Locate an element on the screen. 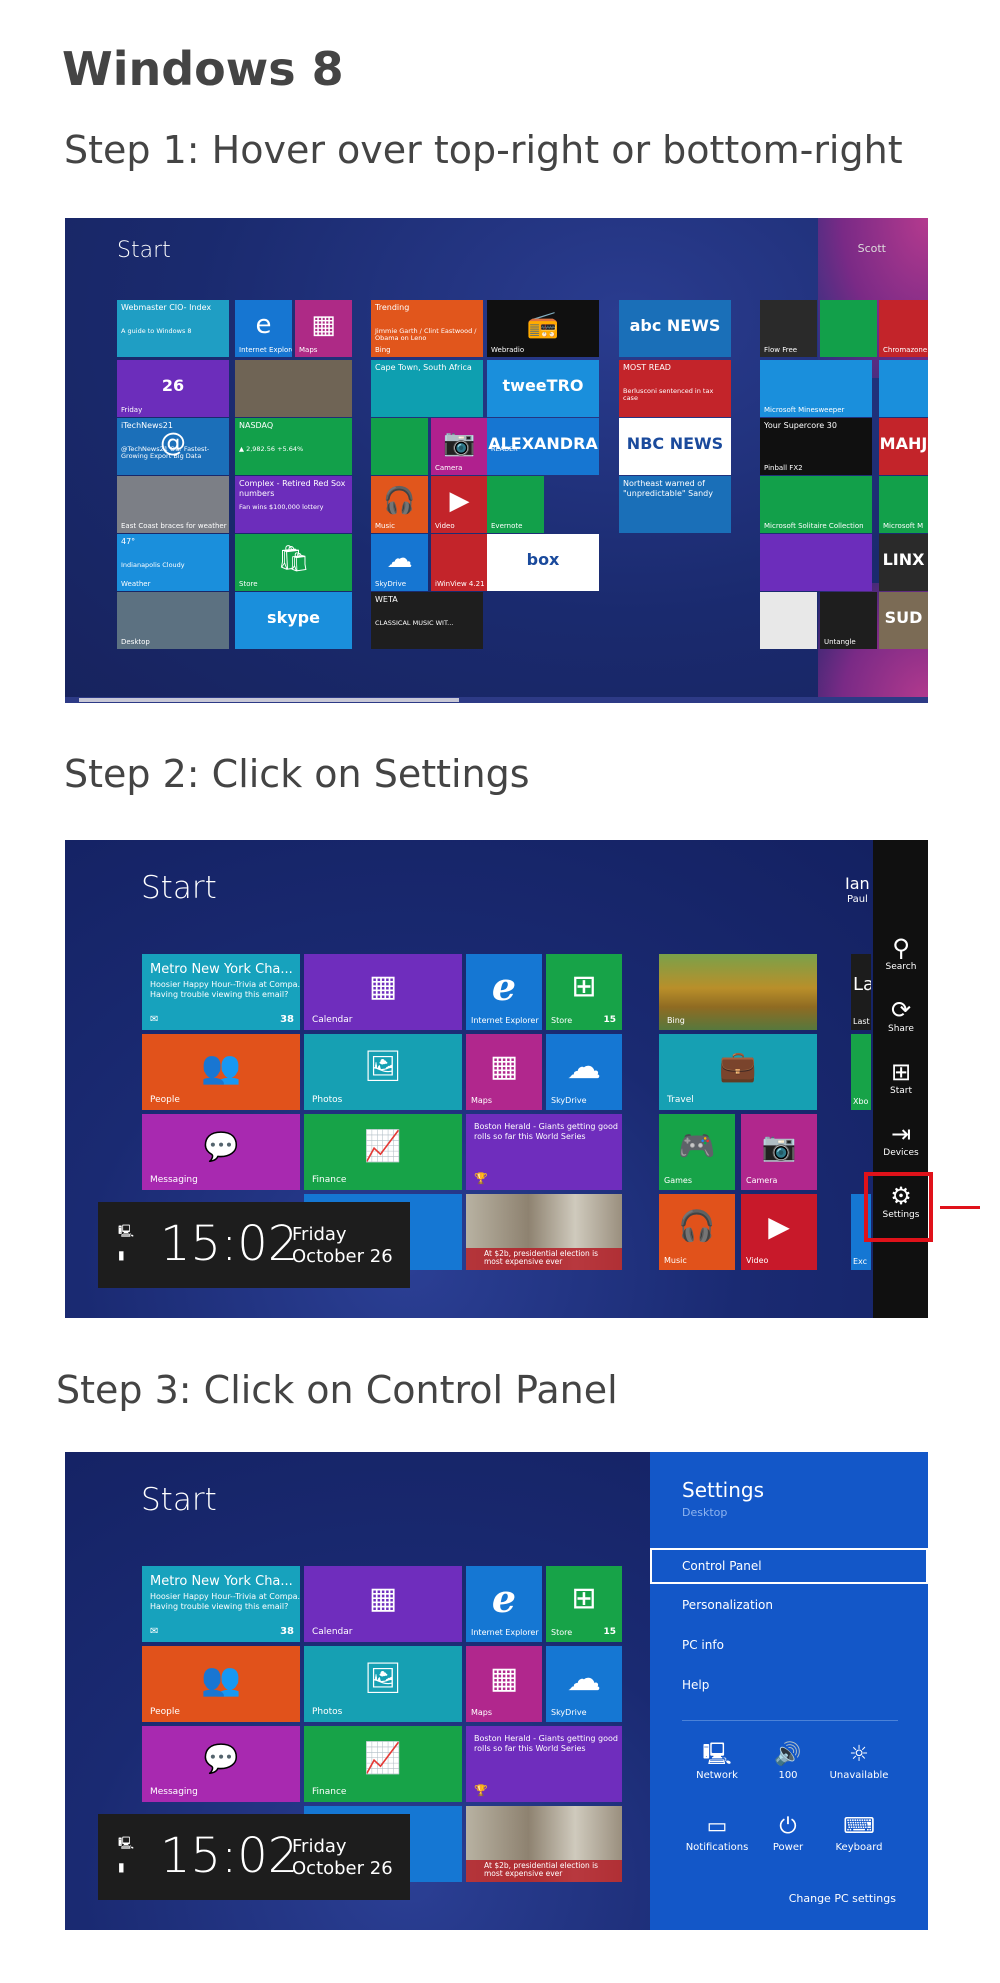 Image resolution: width=1000 pixels, height=1983 pixels. start-tile: 📻 Webradio is located at coordinates (543, 328).